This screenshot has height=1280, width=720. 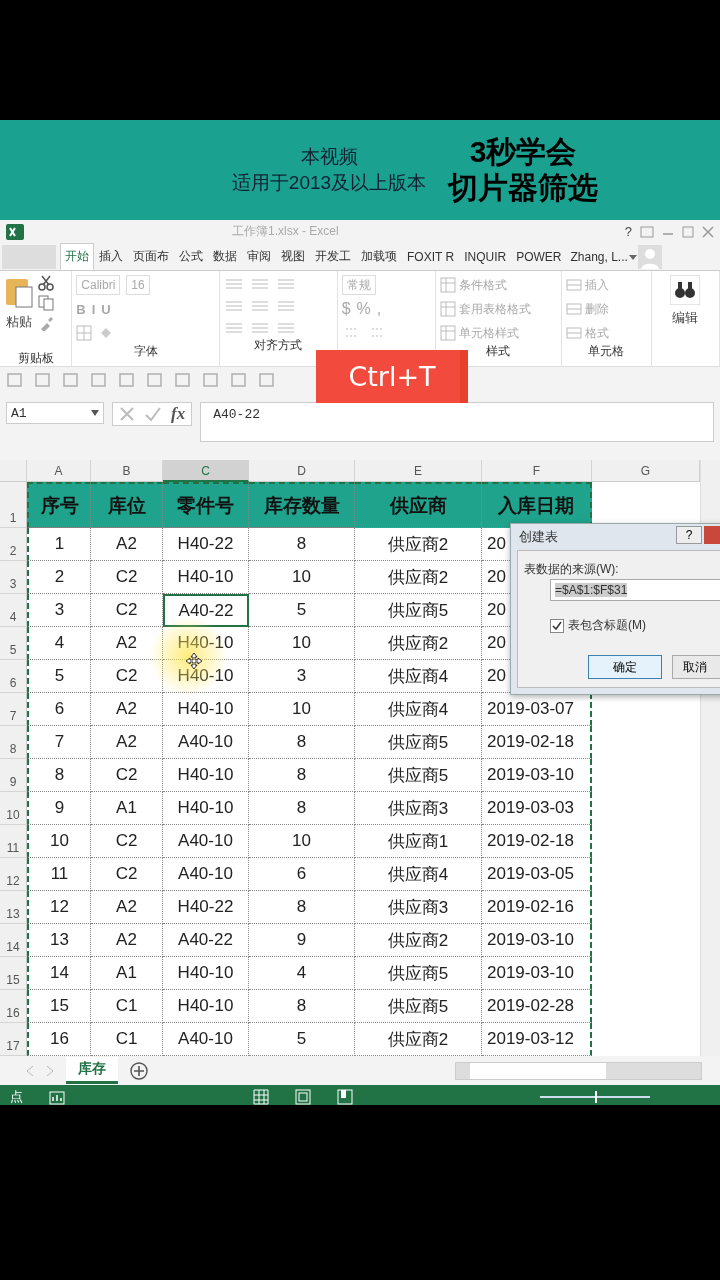 I want to click on horizontal-scrollbar, so click(x=578, y=1070).